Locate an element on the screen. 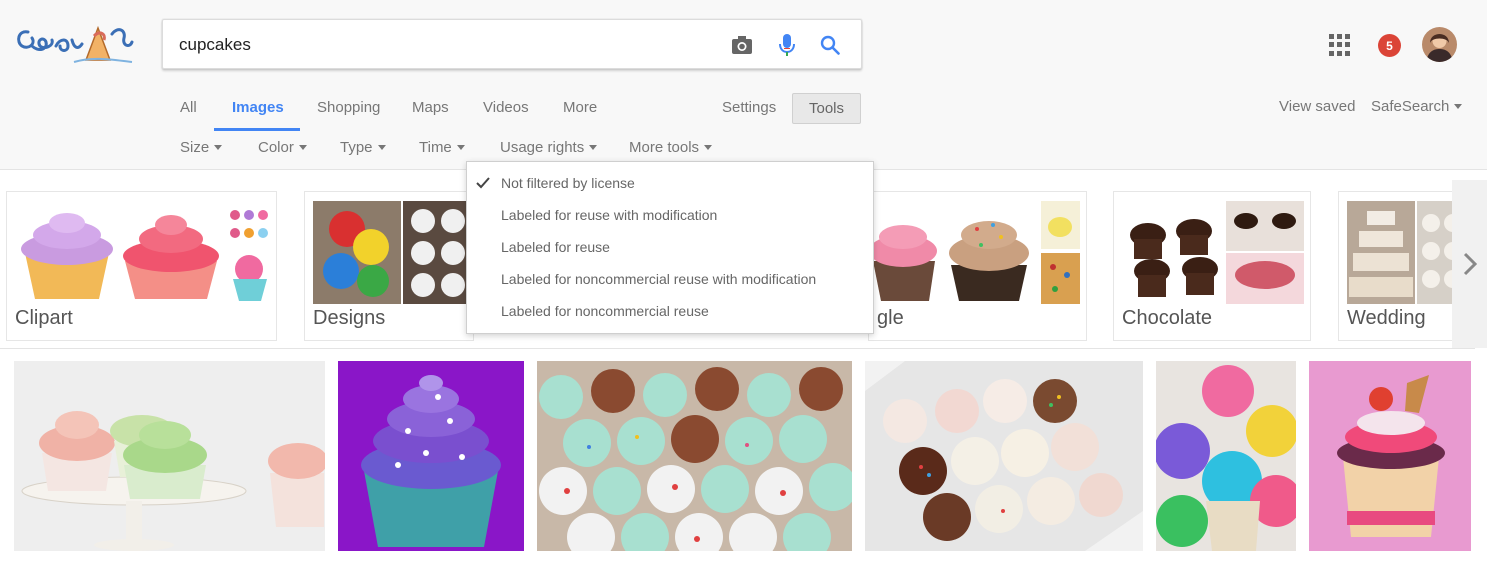 This screenshot has width=1487, height=566. chevron-right-icon is located at coordinates (1470, 264).